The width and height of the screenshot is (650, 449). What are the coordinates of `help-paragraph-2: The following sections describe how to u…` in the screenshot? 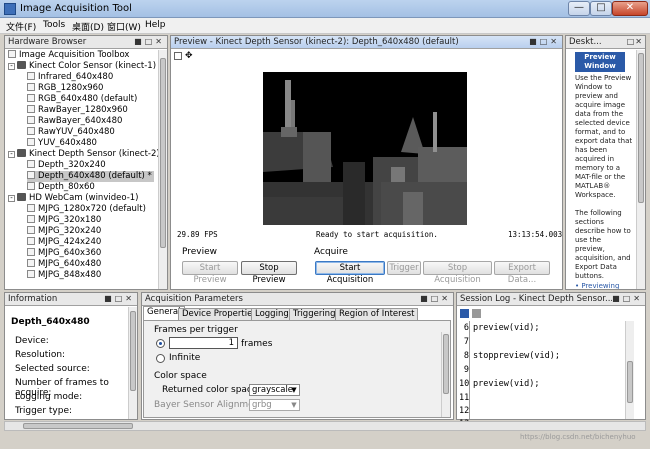 It's located at (603, 244).